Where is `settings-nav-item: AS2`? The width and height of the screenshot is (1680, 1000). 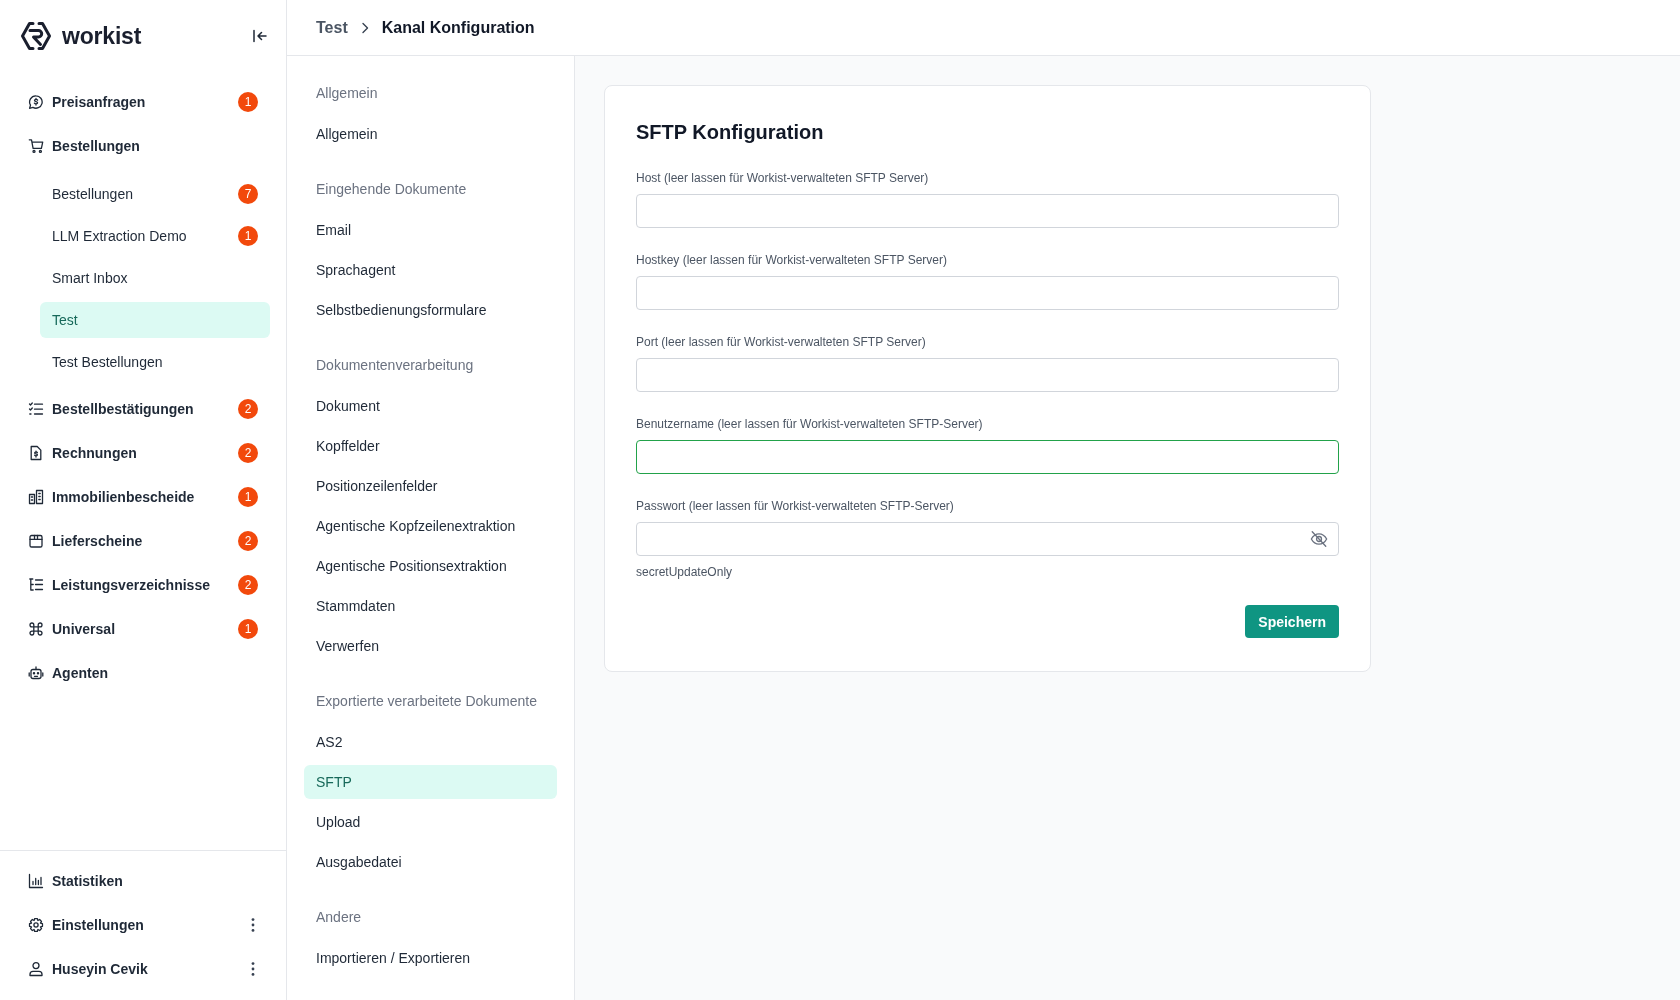 settings-nav-item: AS2 is located at coordinates (430, 742).